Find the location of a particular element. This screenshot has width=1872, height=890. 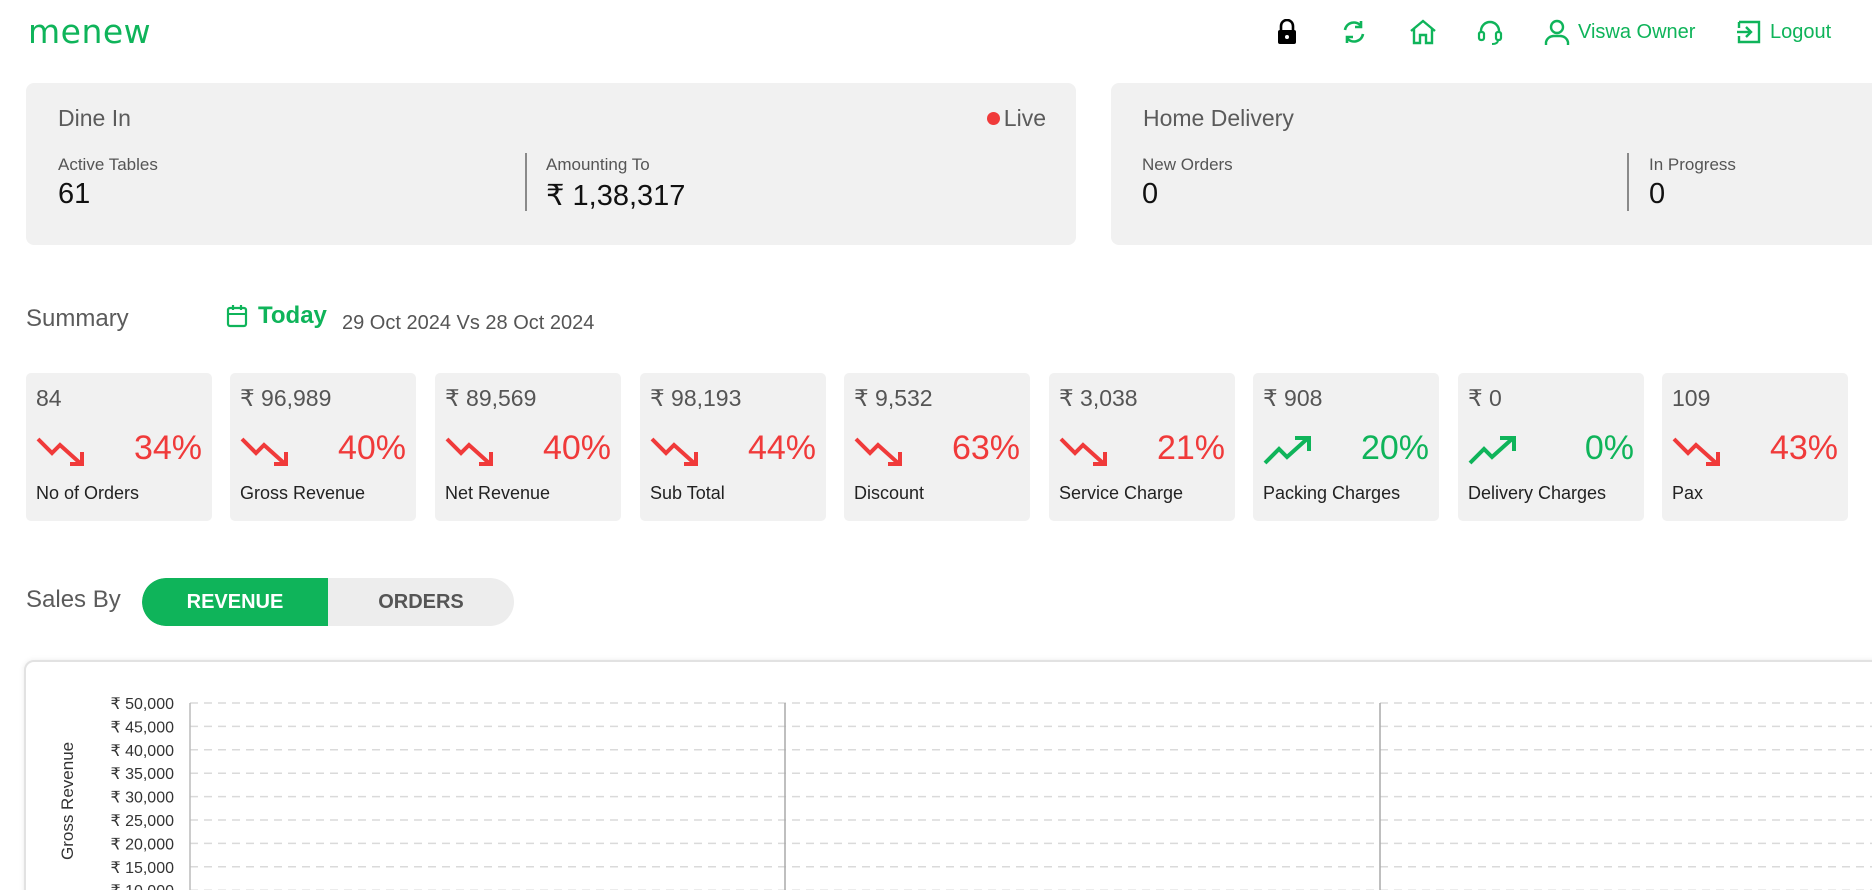

y-axis-label: Gross Revenue is located at coordinates (67, 800).